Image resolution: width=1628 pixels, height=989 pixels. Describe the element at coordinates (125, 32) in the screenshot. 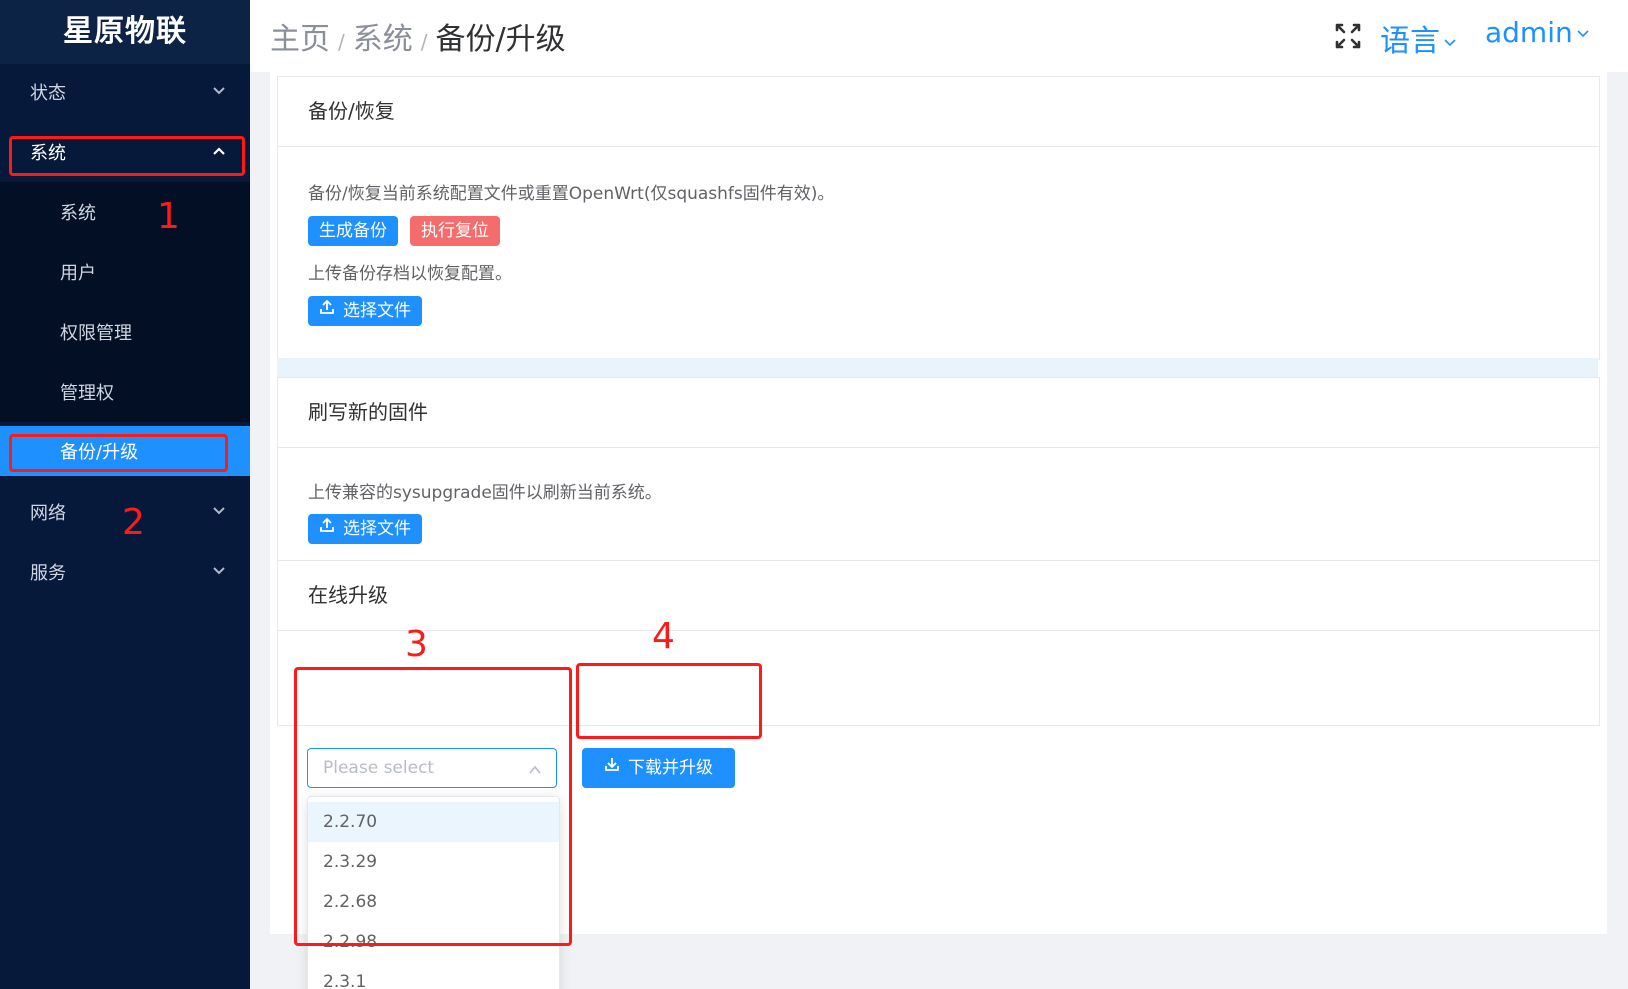

I see `app-logo: 星原物联` at that location.